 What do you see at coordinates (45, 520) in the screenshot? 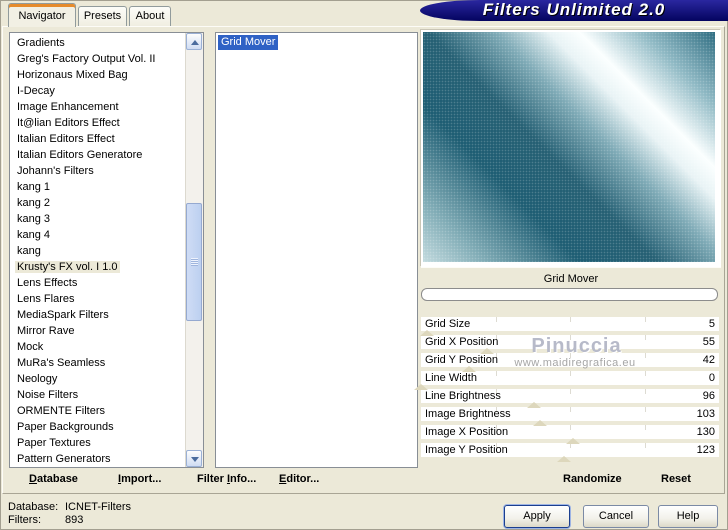
I see `status-filters: Filters: 893` at bounding box center [45, 520].